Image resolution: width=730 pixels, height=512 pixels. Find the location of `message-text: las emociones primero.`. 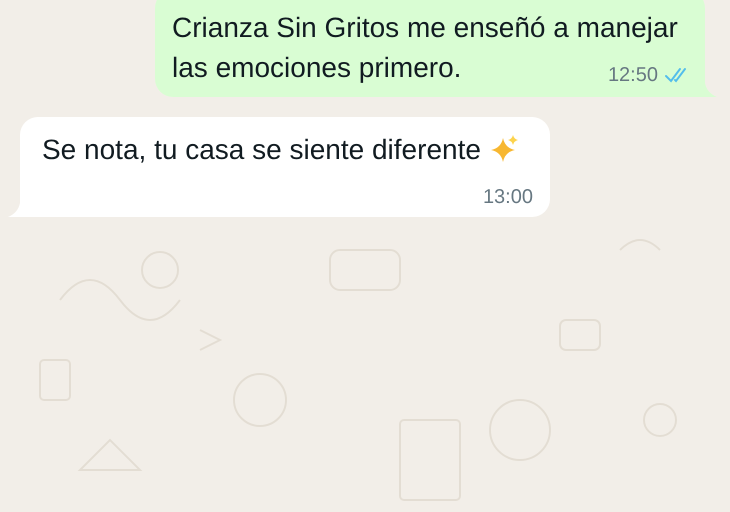

message-text: las emociones primero. is located at coordinates (317, 68).